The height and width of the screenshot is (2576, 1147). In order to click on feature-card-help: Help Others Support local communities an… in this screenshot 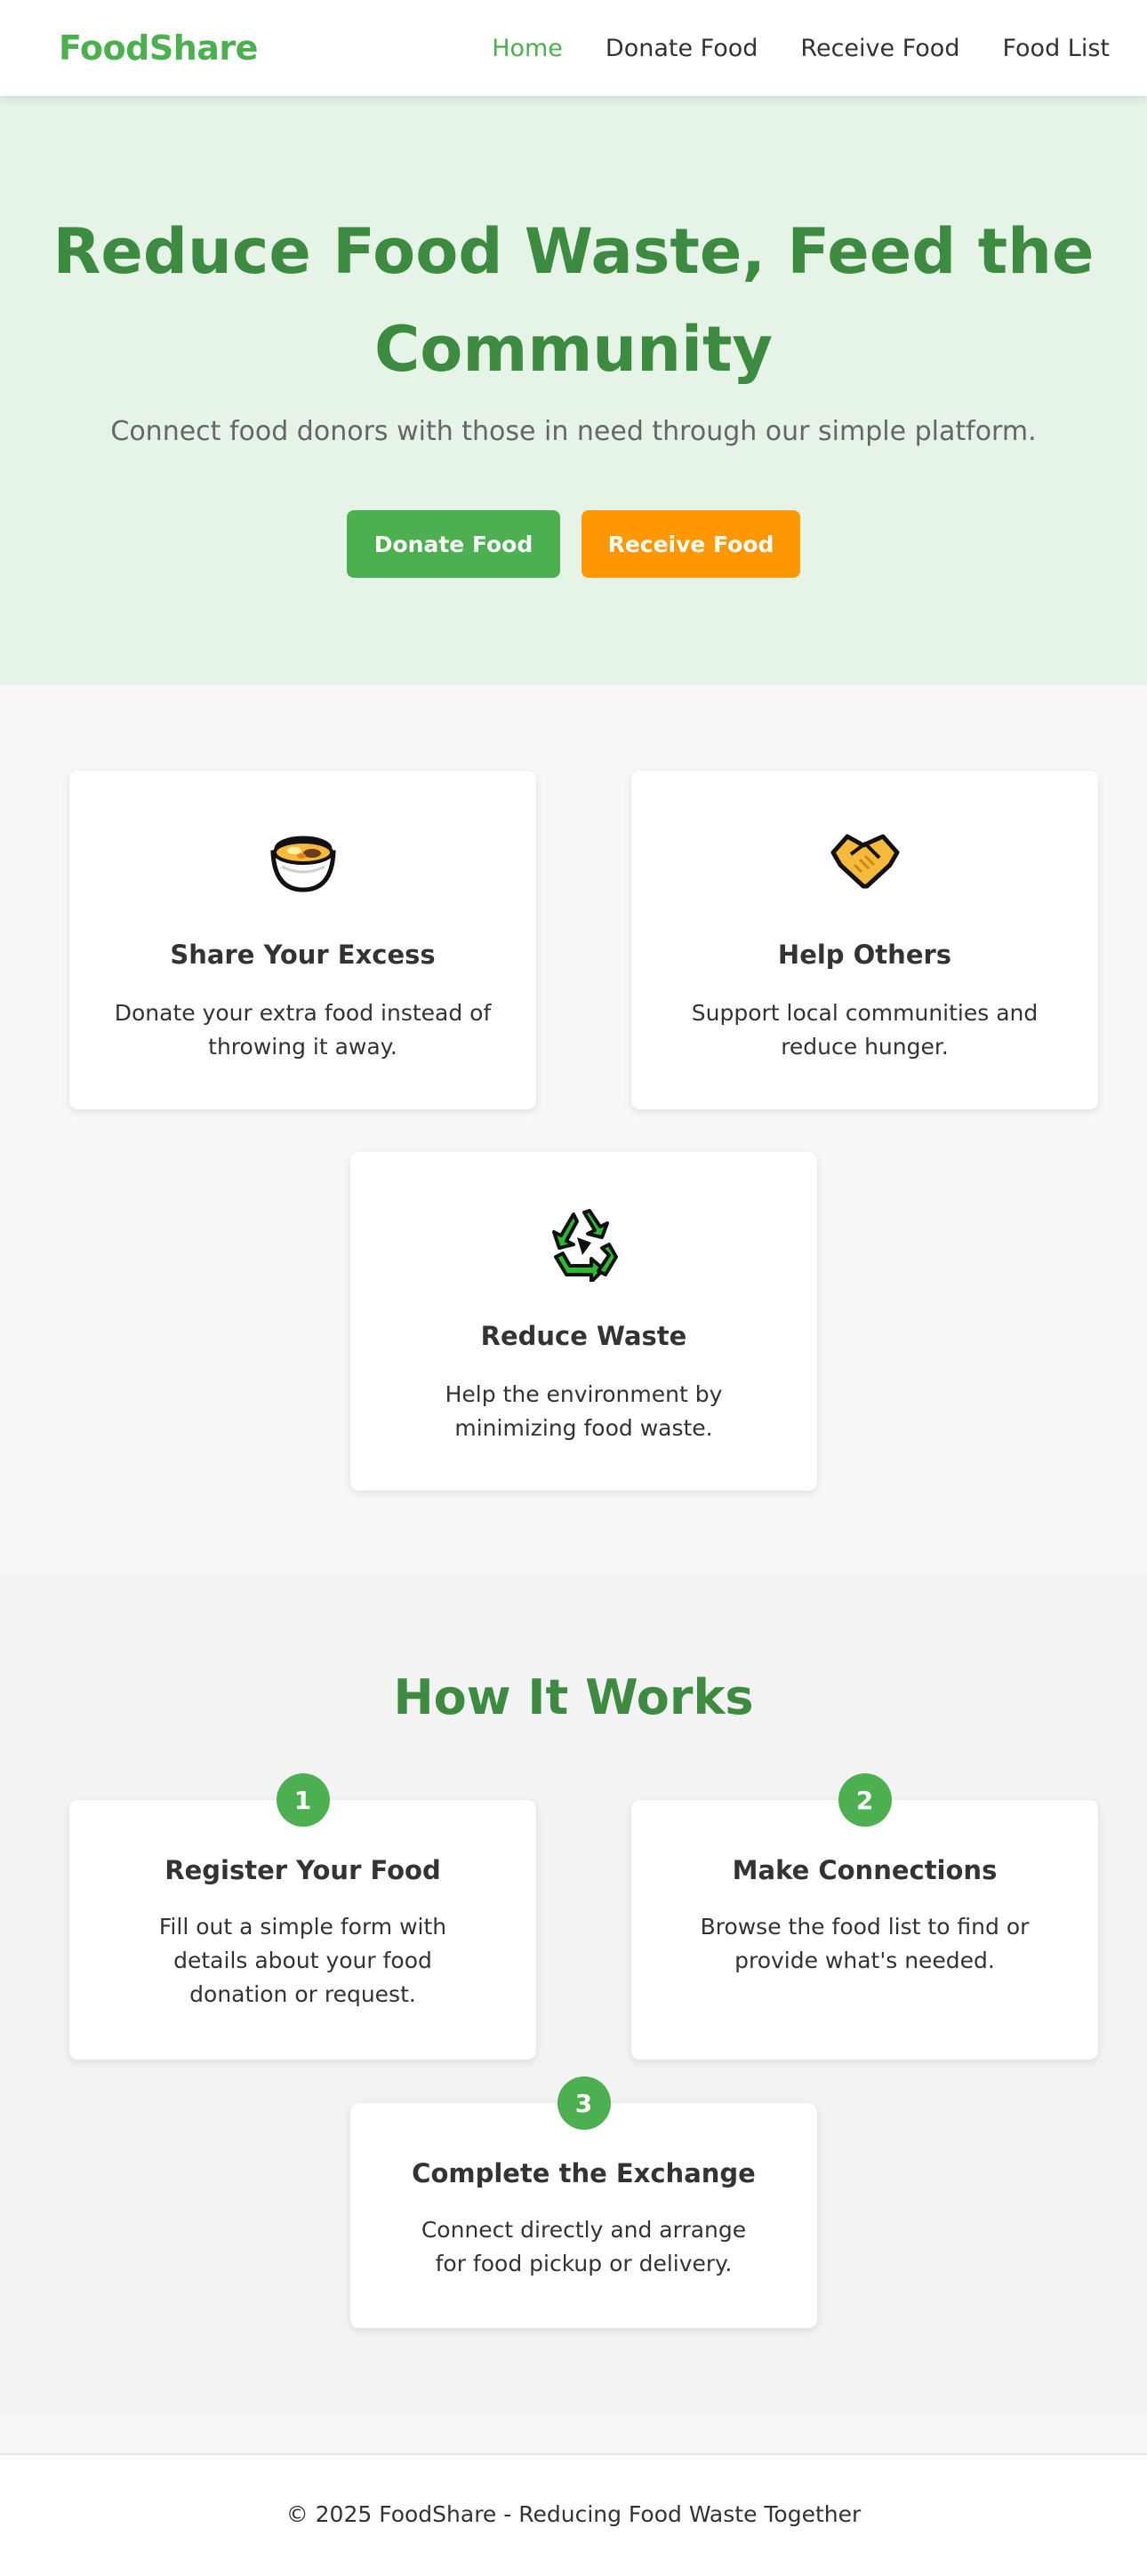, I will do `click(864, 940)`.